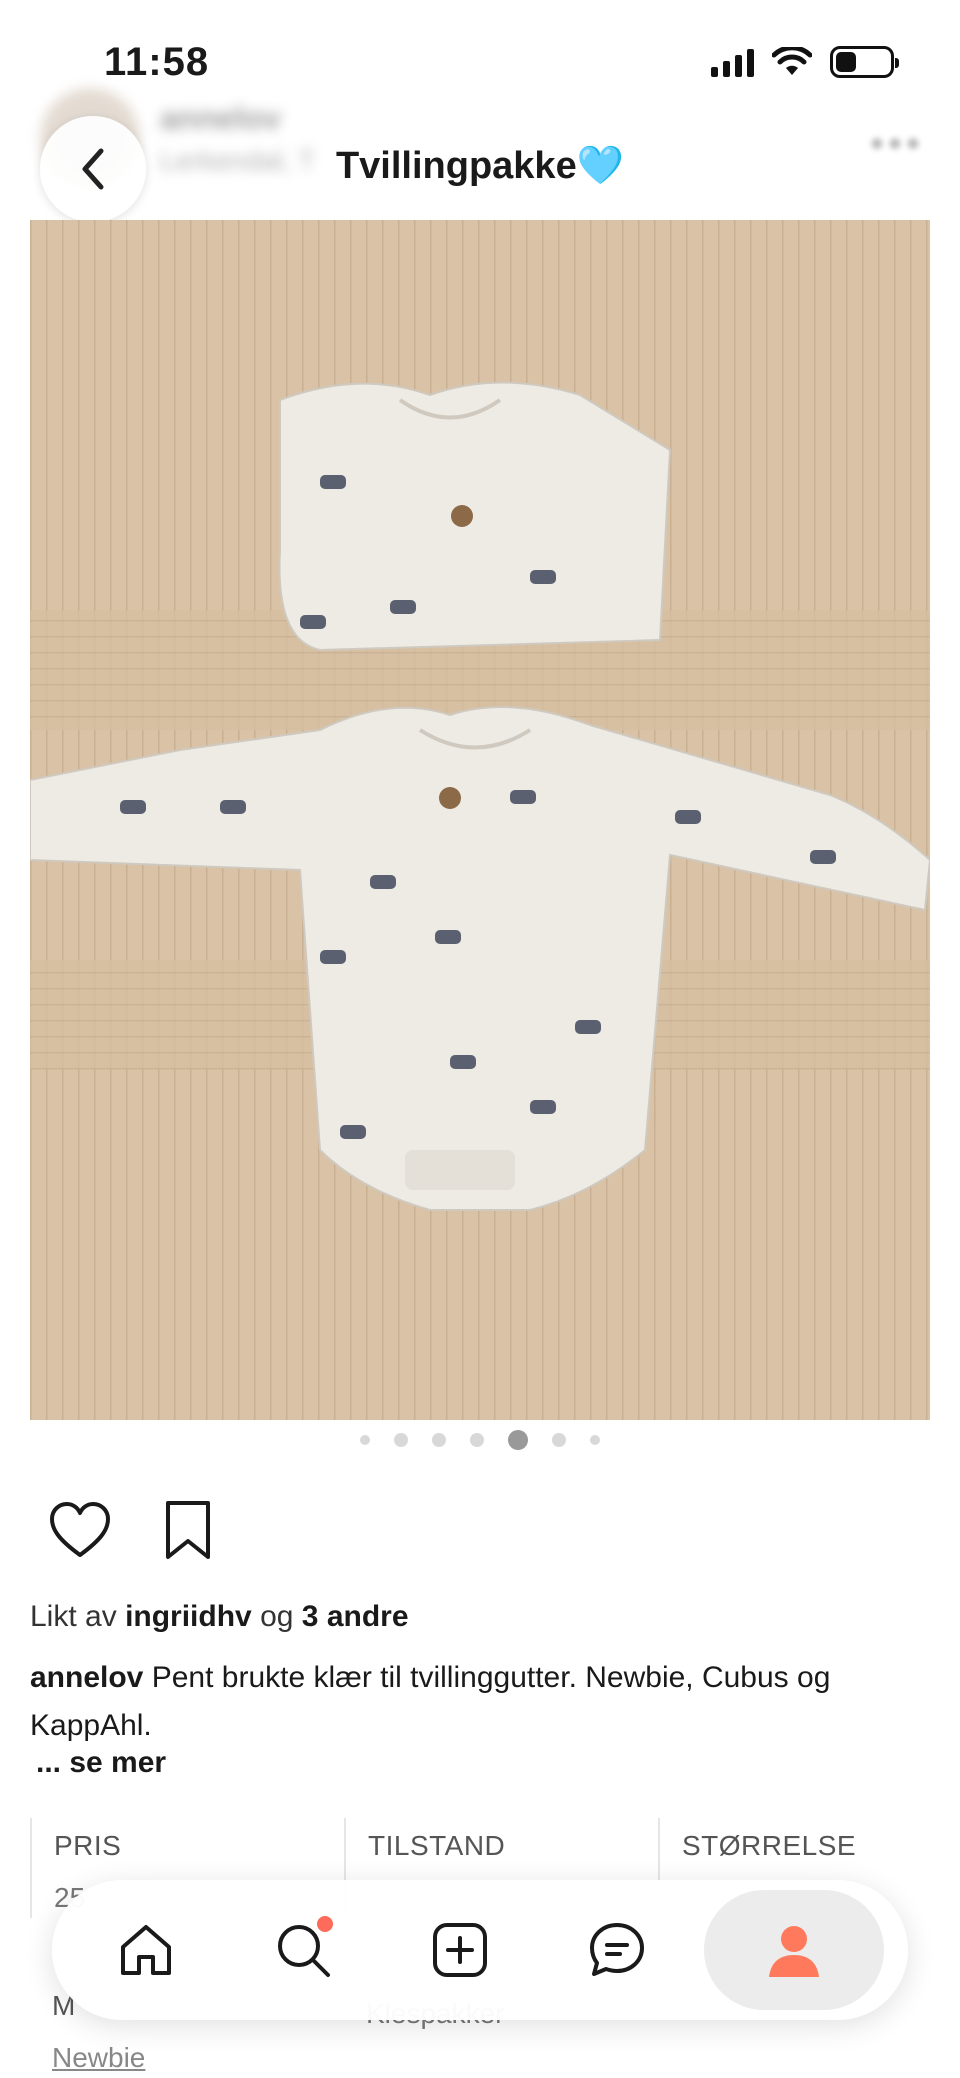 This screenshot has width=960, height=2078. I want to click on profile-icon, so click(793, 1951).